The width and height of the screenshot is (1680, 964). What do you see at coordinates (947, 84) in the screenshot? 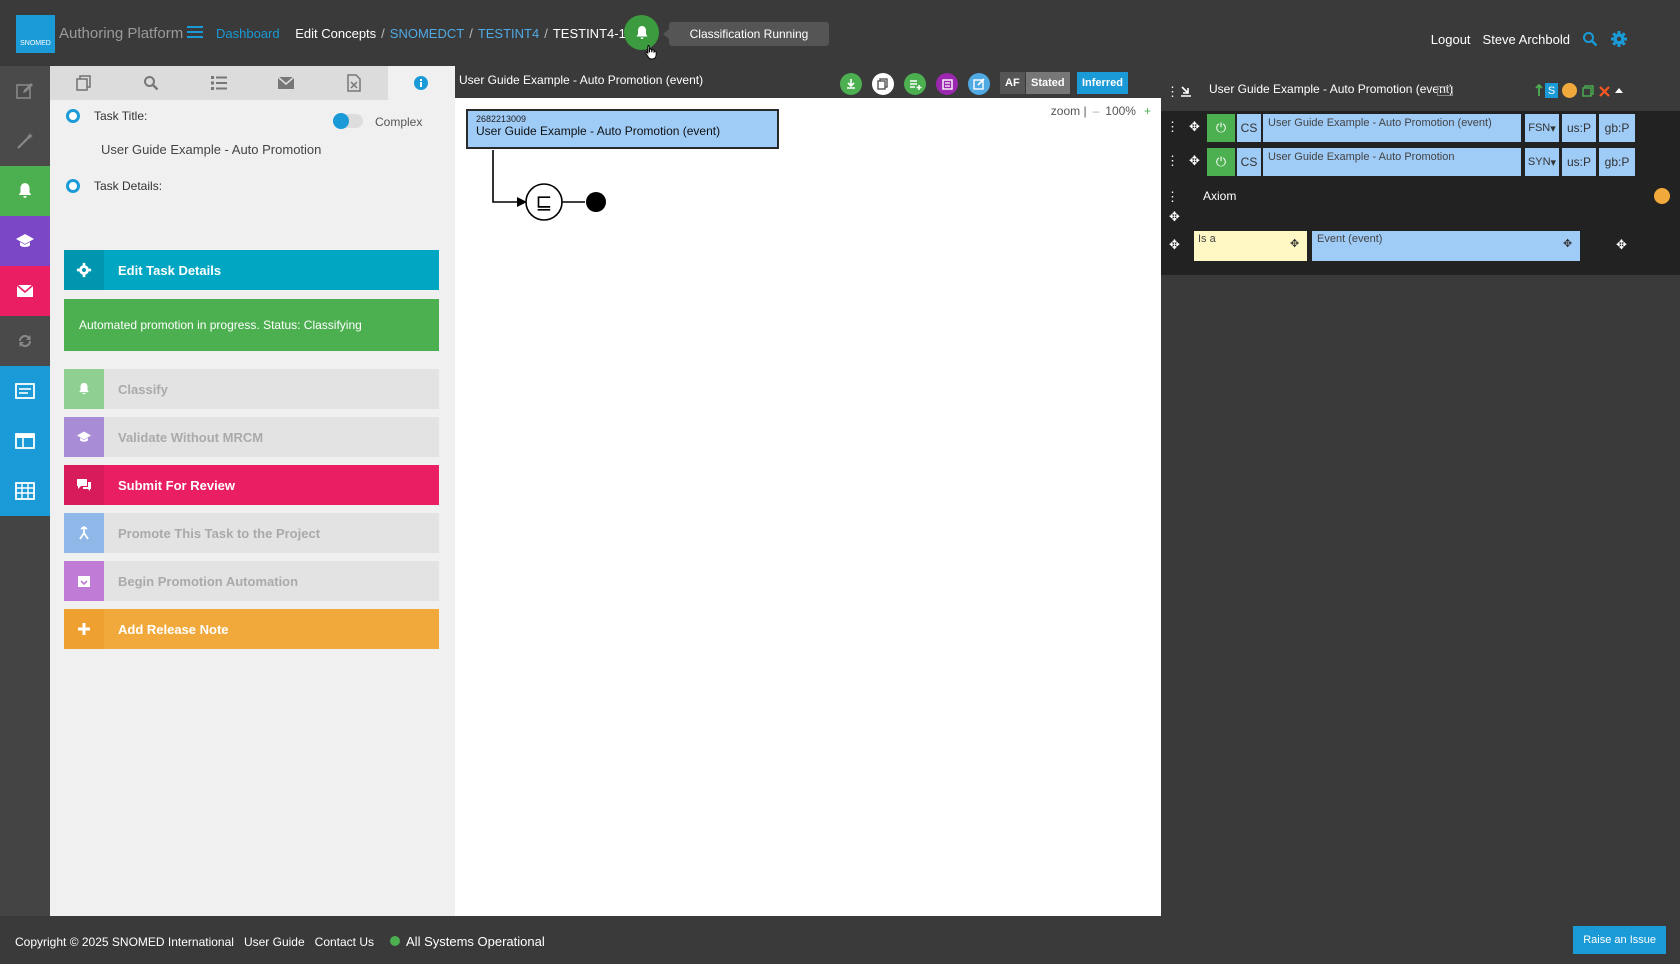
I see `clone-button` at bounding box center [947, 84].